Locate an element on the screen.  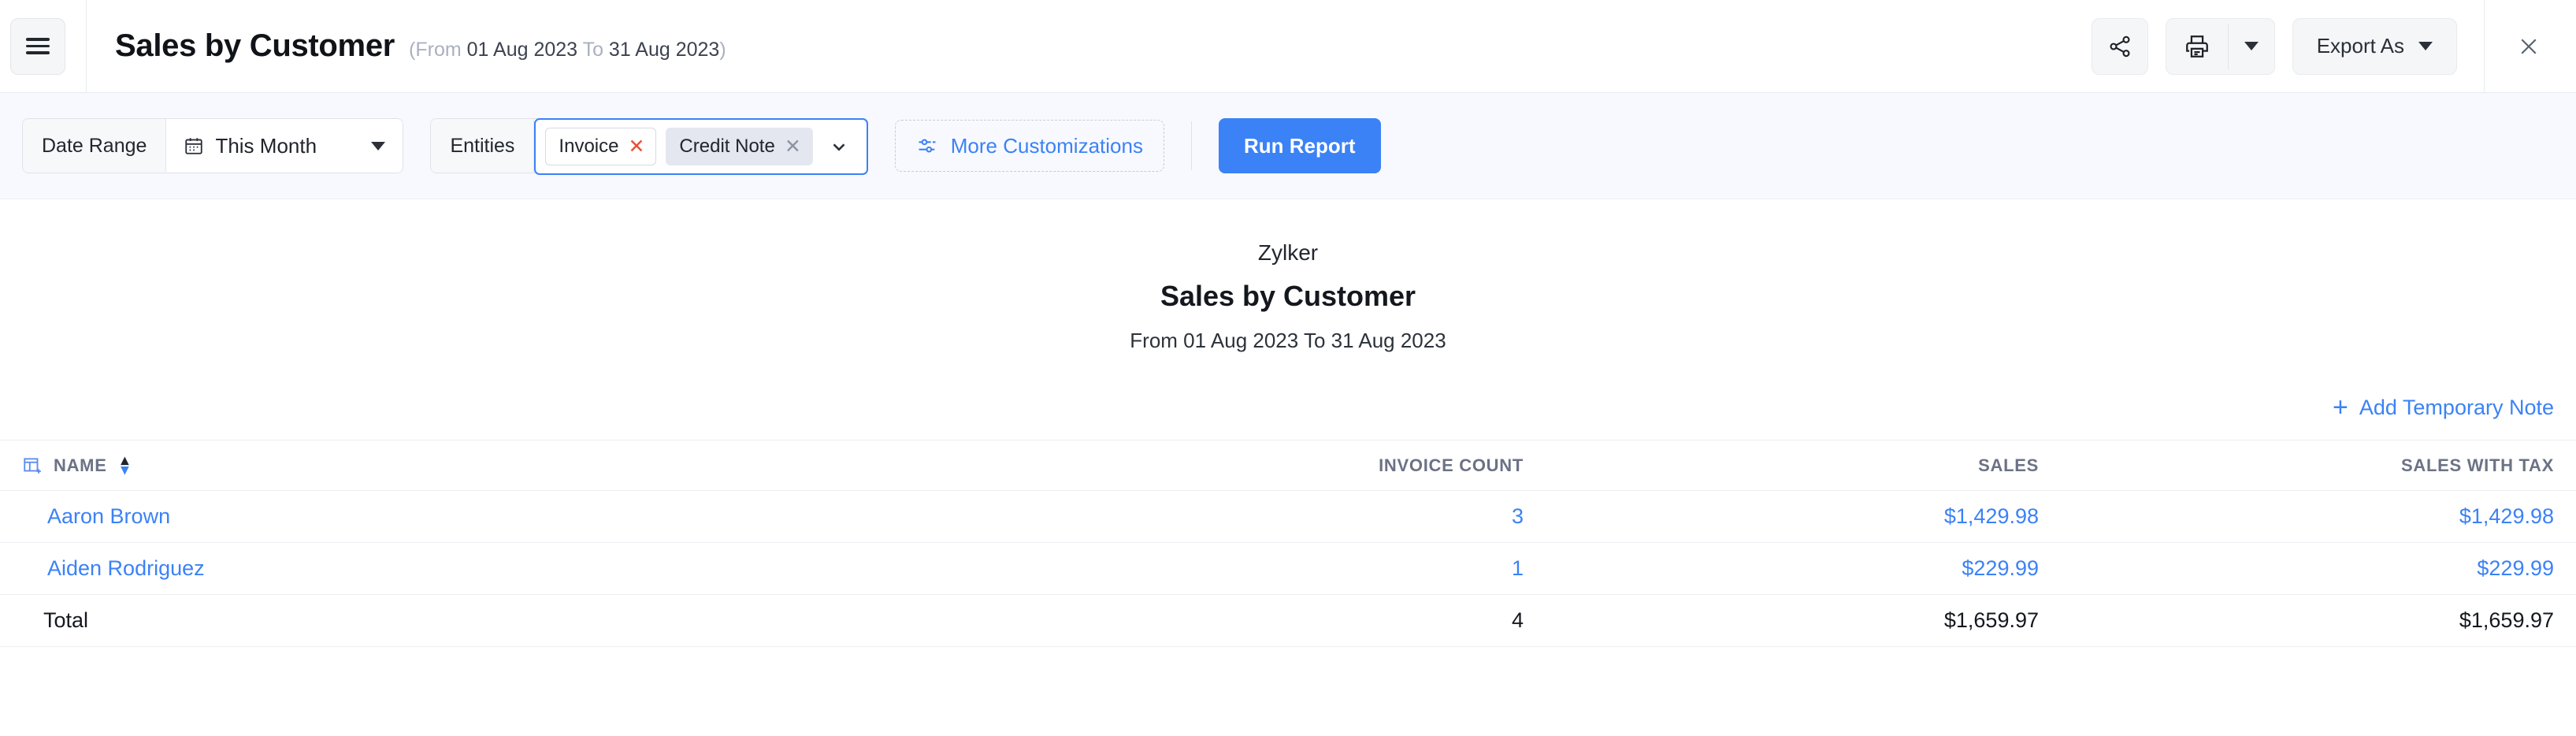
entity-chip-credit-note: Credit Note ✕ is located at coordinates (739, 146).